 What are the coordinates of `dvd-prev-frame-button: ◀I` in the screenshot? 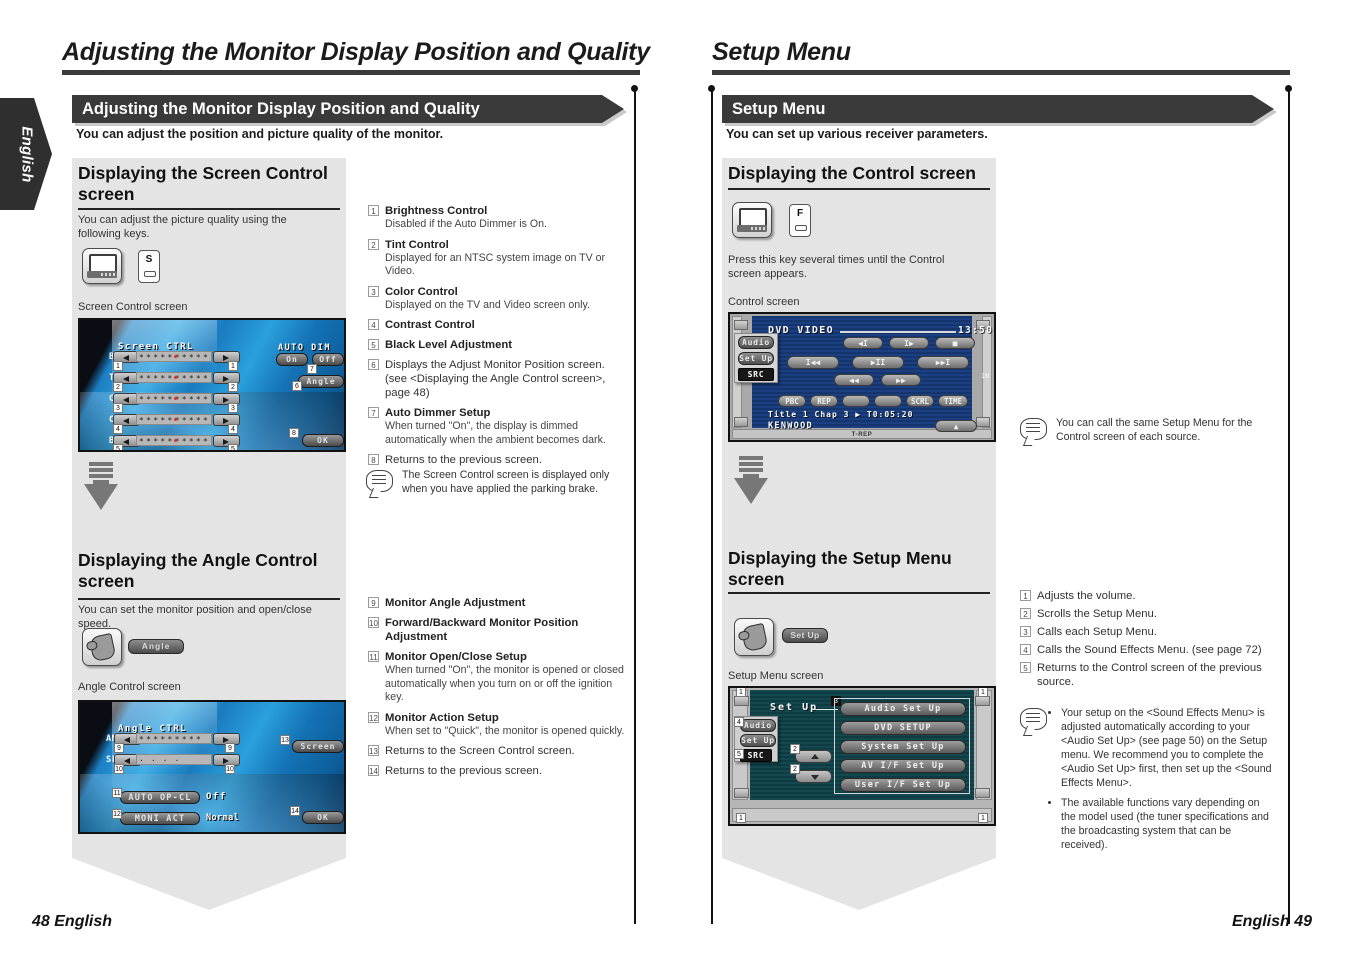 It's located at (863, 343).